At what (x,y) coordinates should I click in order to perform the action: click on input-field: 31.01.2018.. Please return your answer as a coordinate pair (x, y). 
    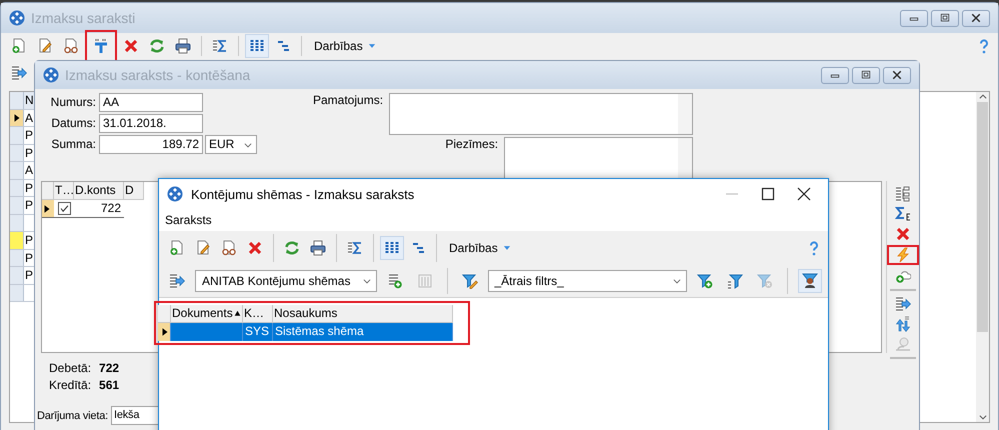
    Looking at the image, I should click on (151, 123).